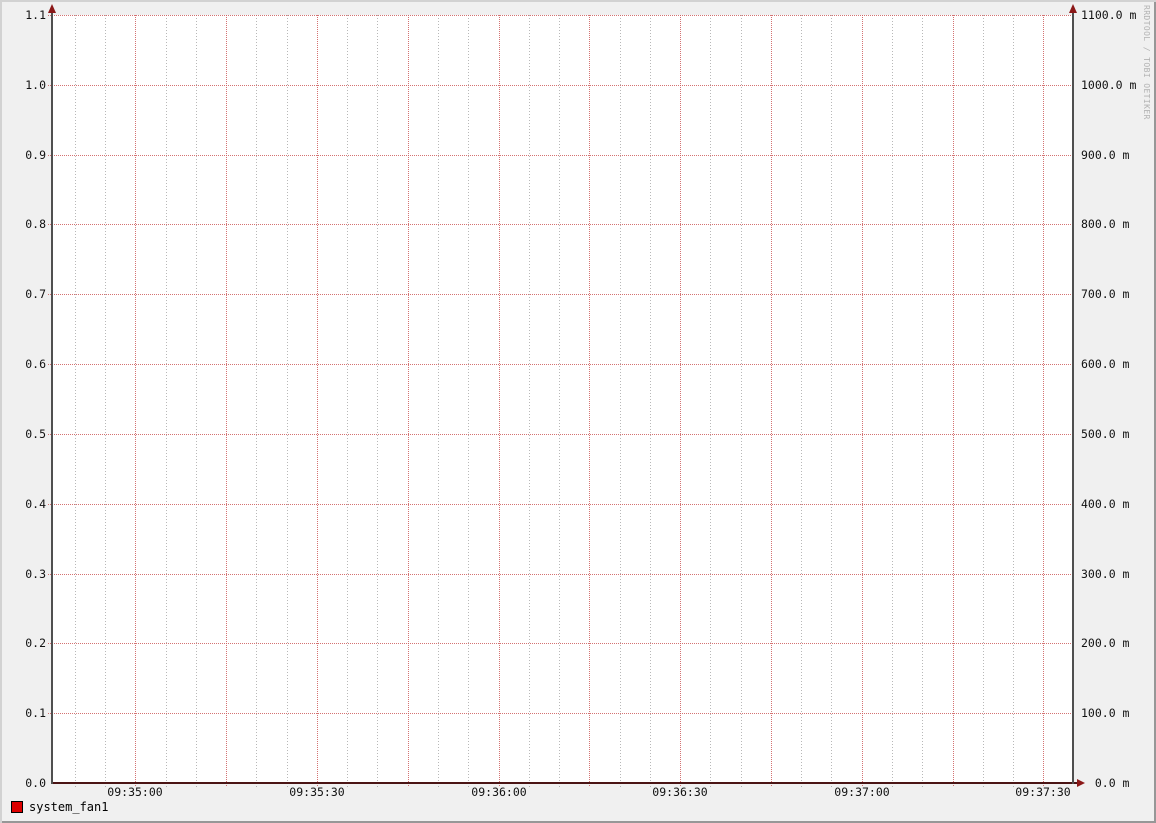 This screenshot has width=1156, height=823. What do you see at coordinates (1043, 792) in the screenshot?
I see `x-axis-label: 09:37:30` at bounding box center [1043, 792].